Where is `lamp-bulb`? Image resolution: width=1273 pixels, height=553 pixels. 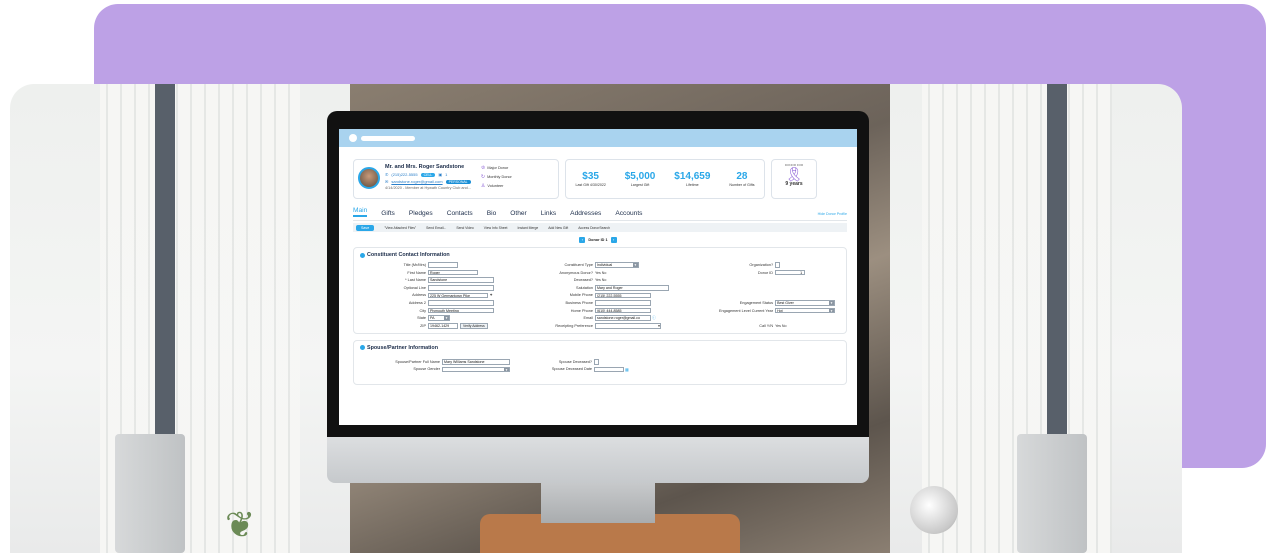 lamp-bulb is located at coordinates (934, 510).